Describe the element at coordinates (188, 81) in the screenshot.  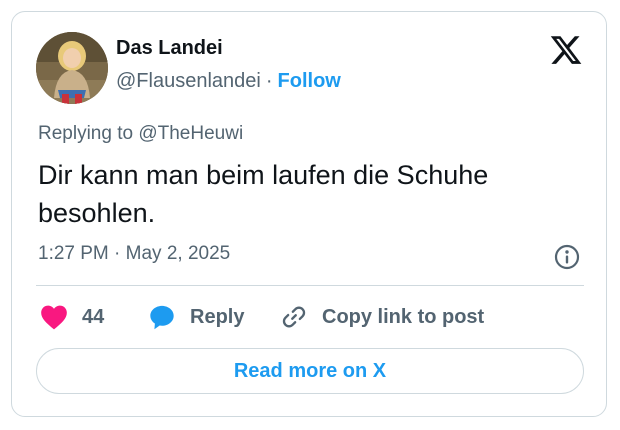
I see `author-handle: @Flausenlandei` at that location.